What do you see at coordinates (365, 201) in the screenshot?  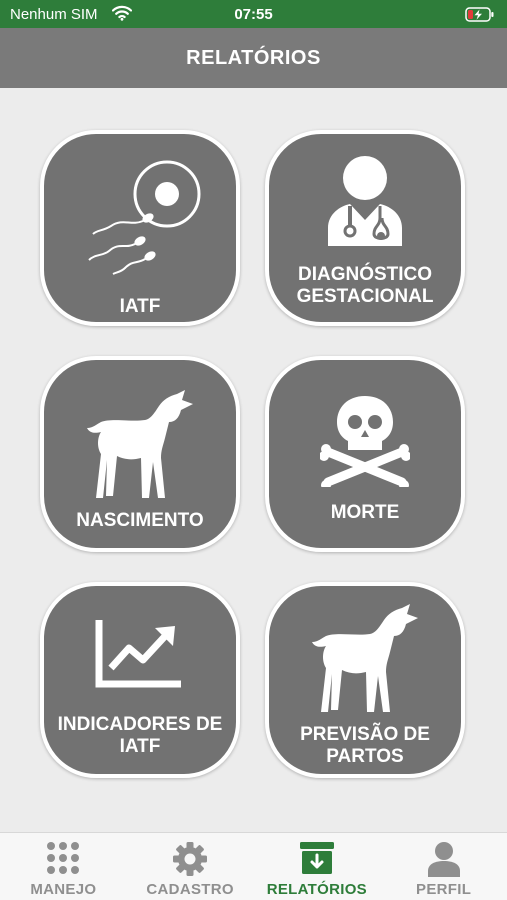 I see `doctor-icon` at bounding box center [365, 201].